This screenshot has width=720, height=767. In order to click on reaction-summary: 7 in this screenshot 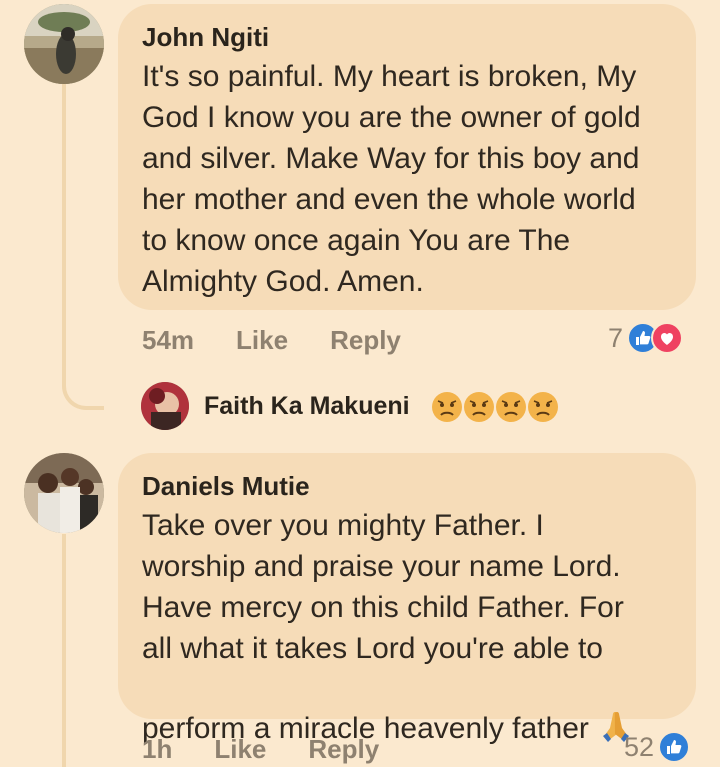, I will do `click(646, 338)`.